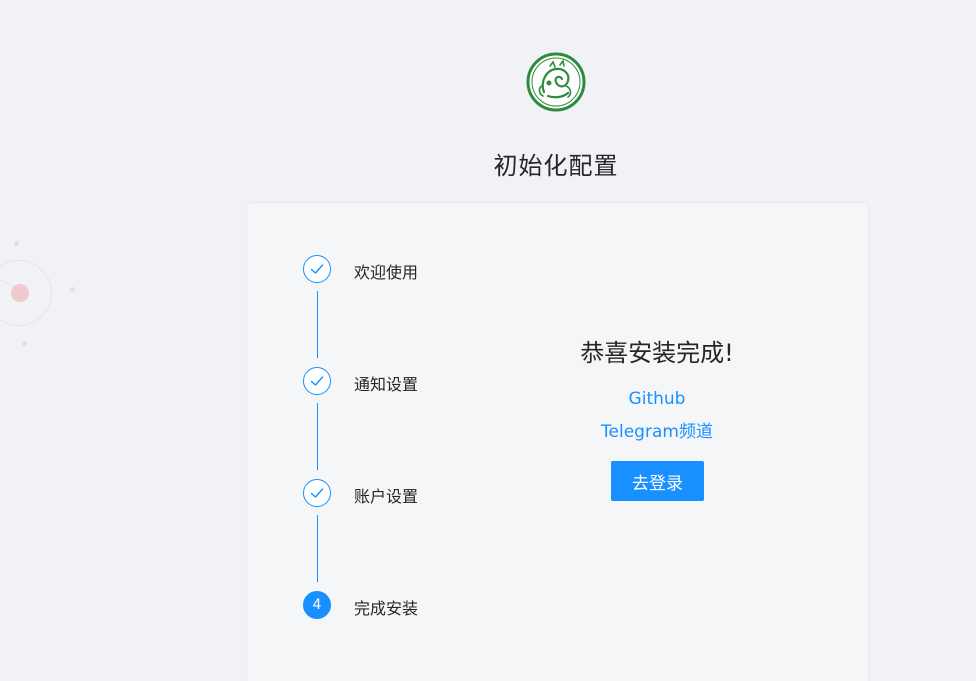 The height and width of the screenshot is (681, 976). I want to click on go-login-button: 去登录, so click(657, 481).